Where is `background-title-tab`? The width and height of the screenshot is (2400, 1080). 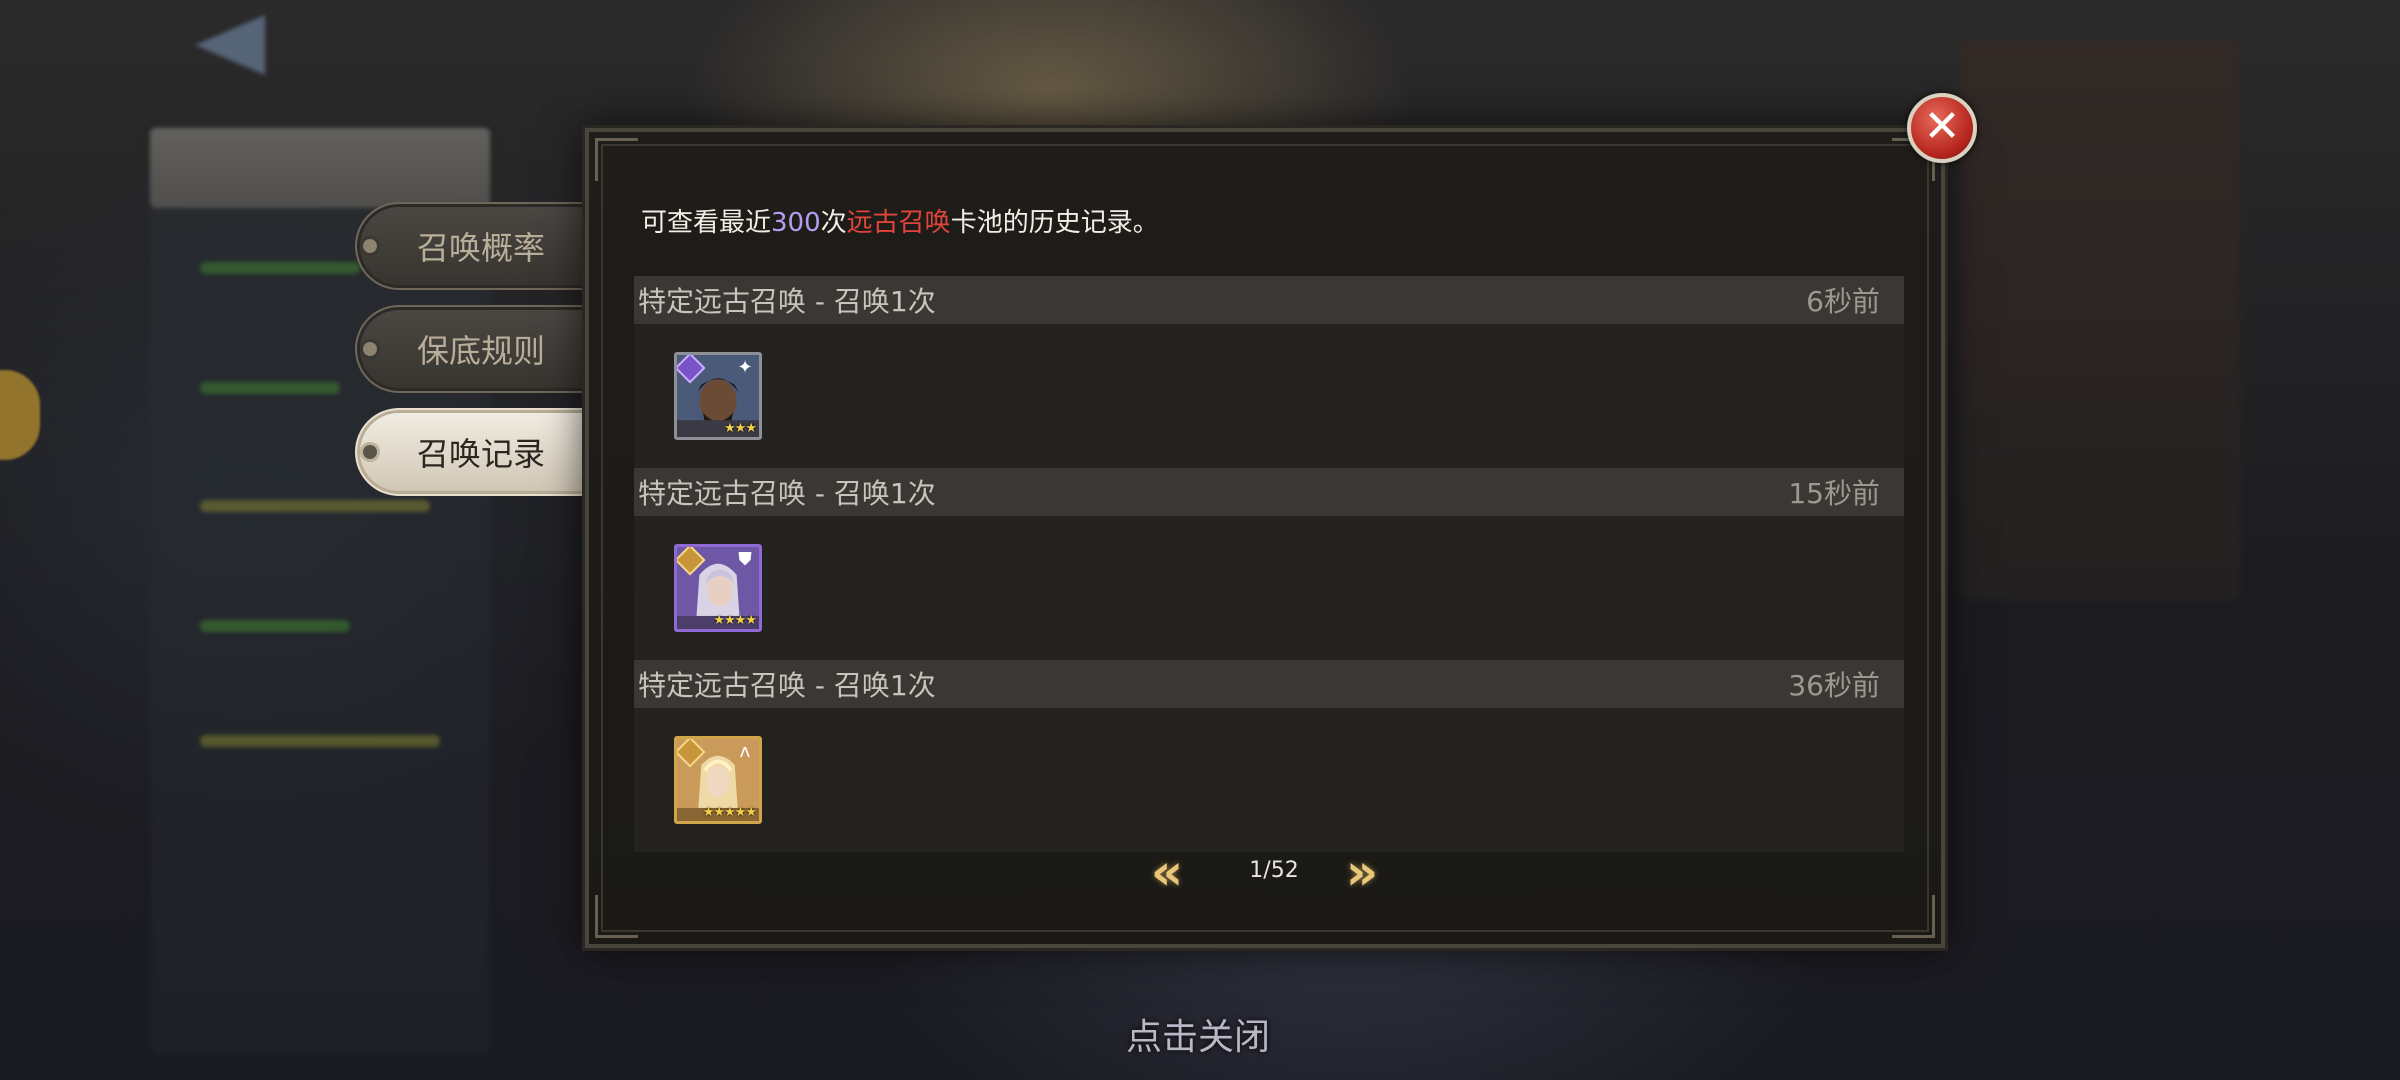 background-title-tab is located at coordinates (320, 168).